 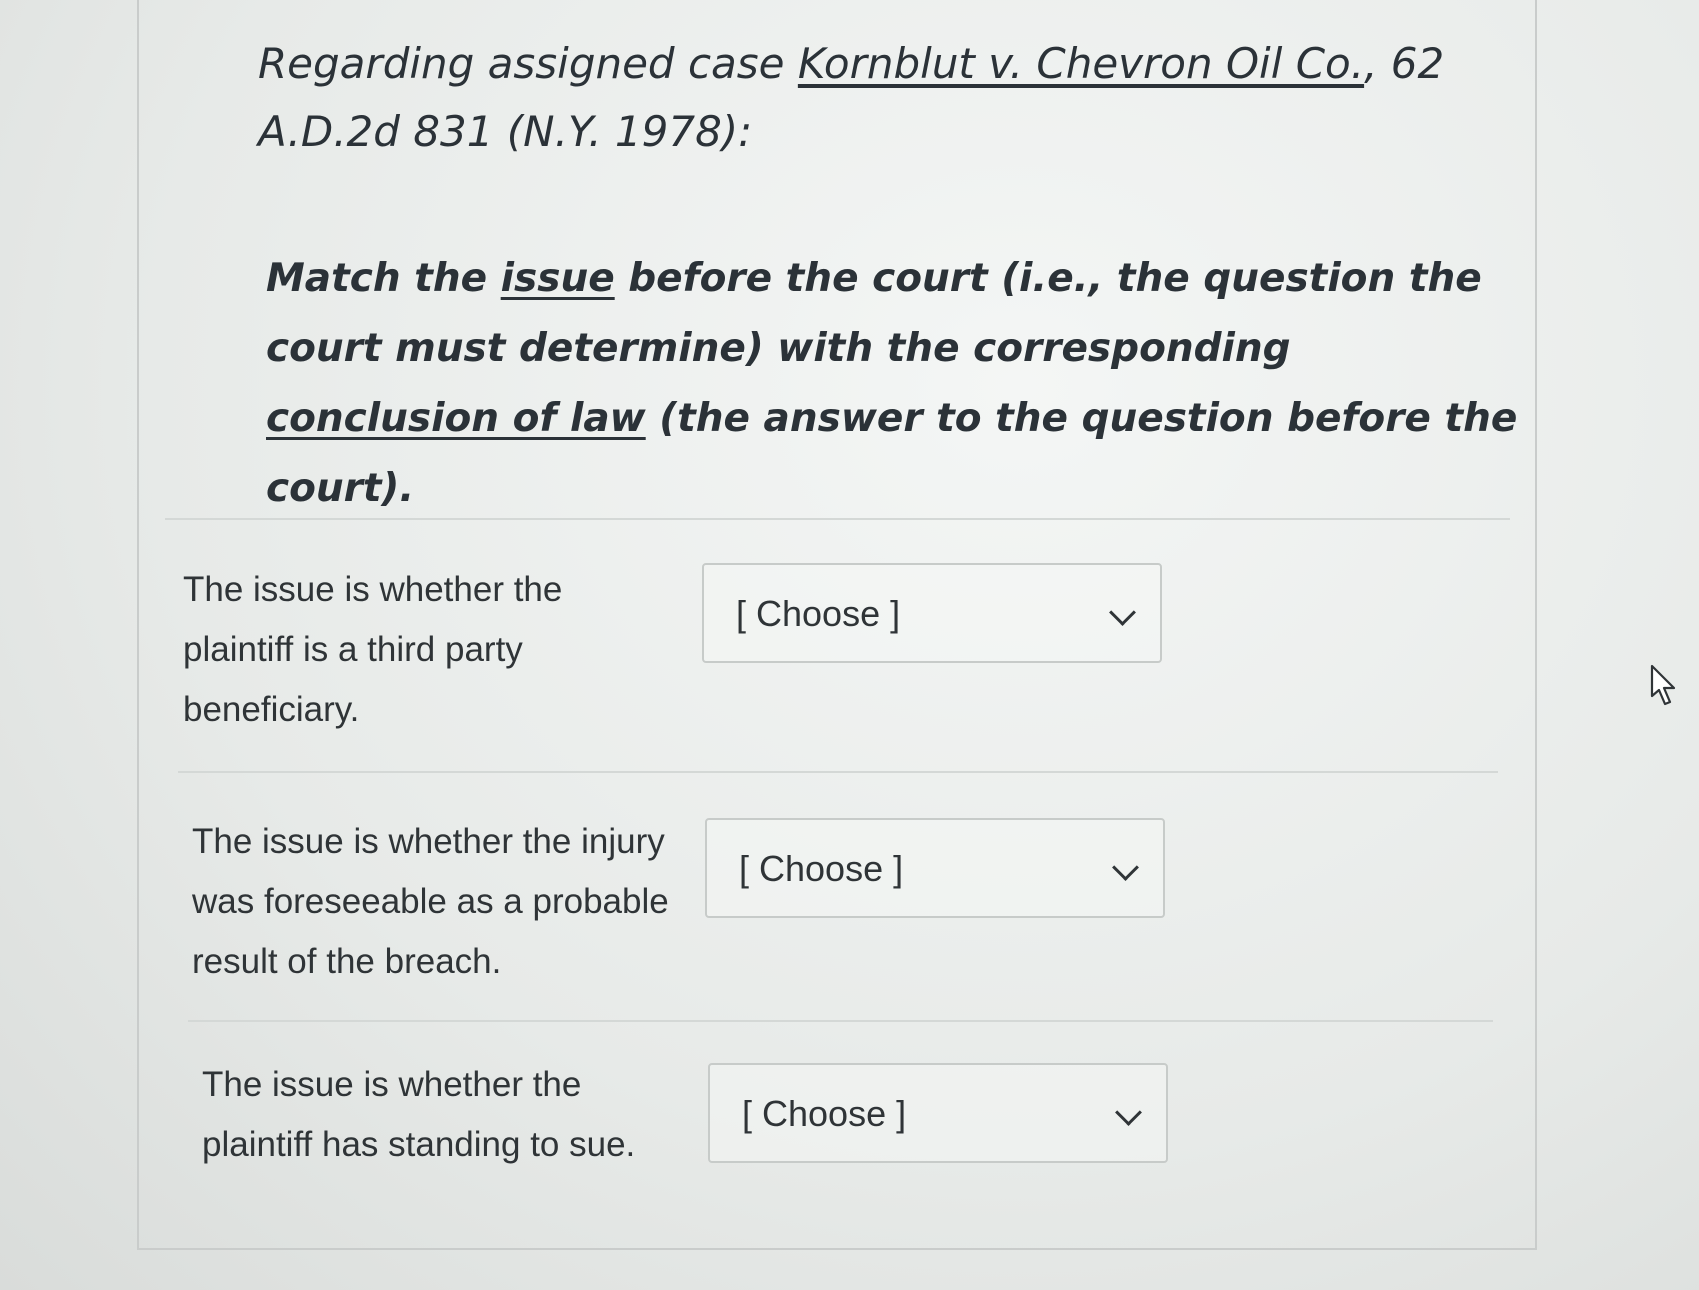 What do you see at coordinates (383, 278) in the screenshot?
I see `instructions-part-a: Match the` at bounding box center [383, 278].